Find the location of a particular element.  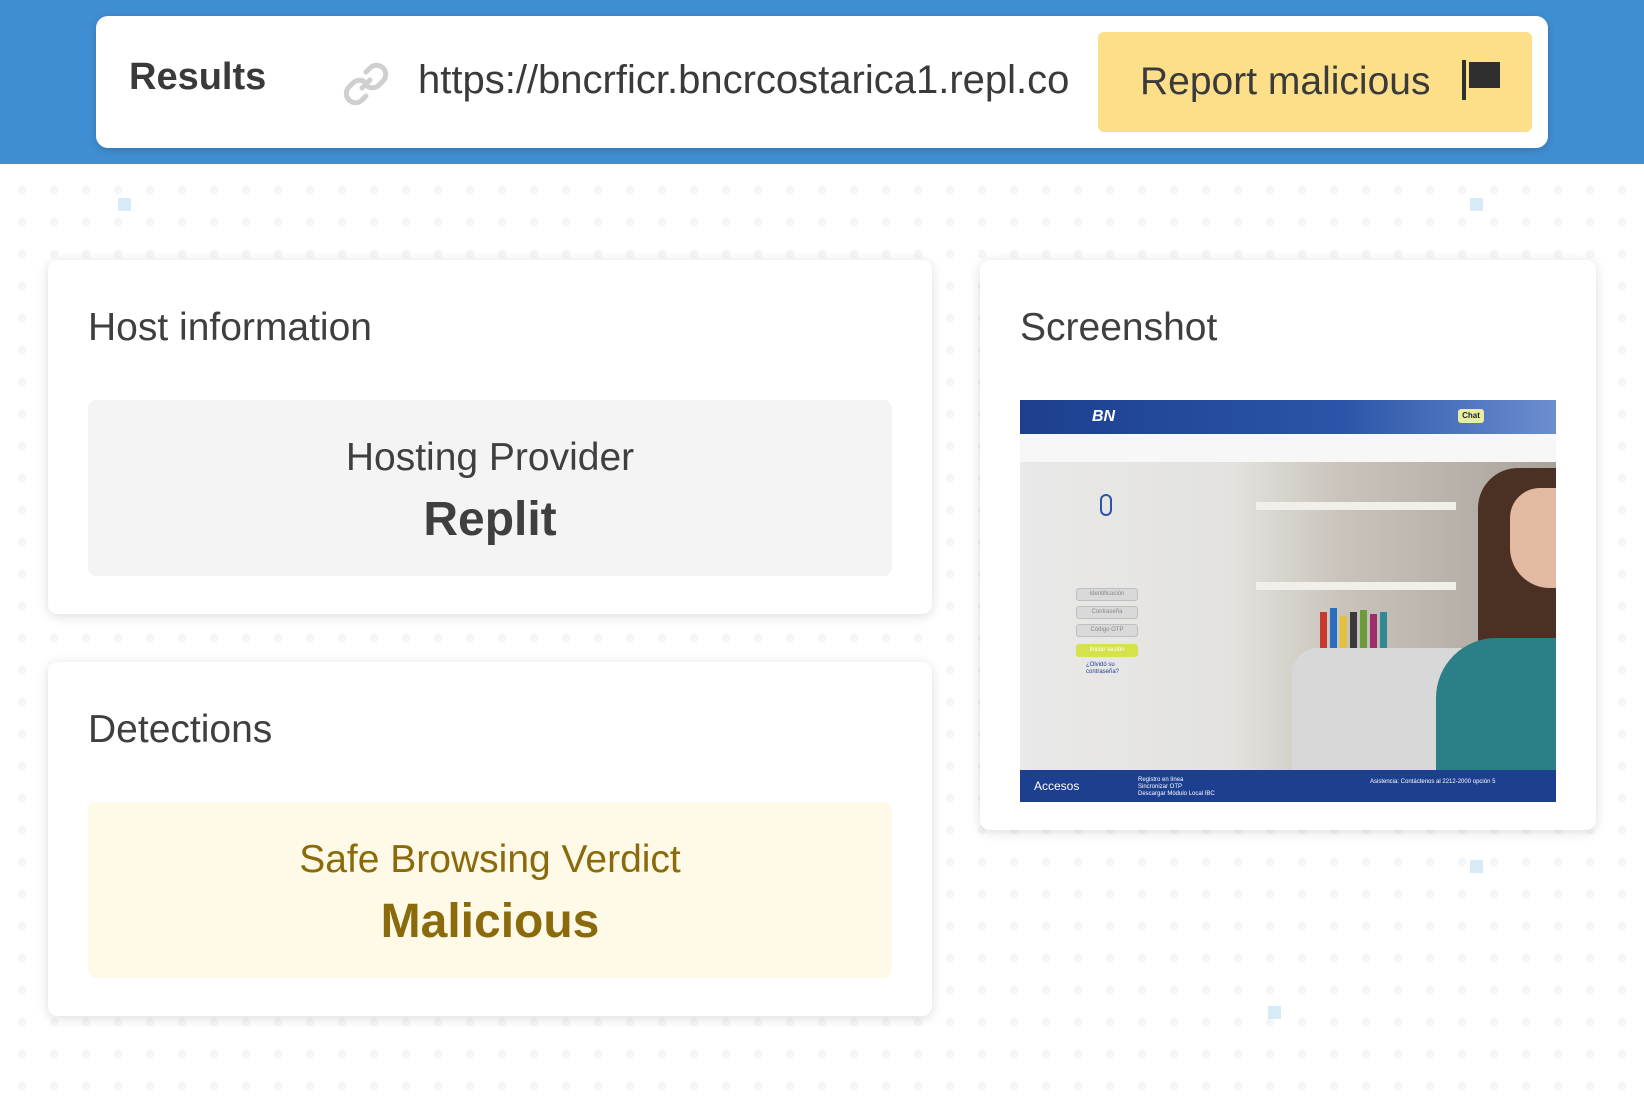

footer-title: Accesos is located at coordinates (1057, 786).